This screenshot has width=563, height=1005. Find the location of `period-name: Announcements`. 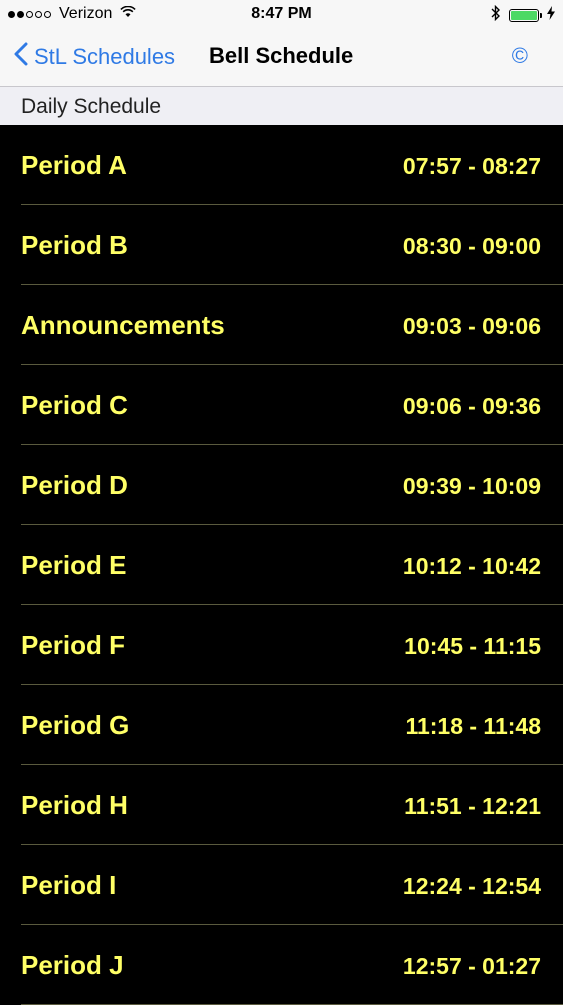

period-name: Announcements is located at coordinates (123, 325).